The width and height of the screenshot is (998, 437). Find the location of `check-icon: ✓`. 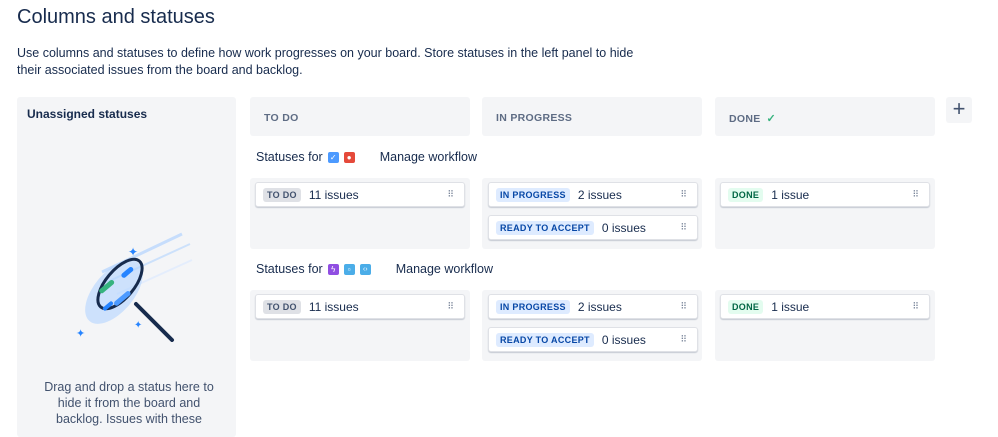

check-icon: ✓ is located at coordinates (771, 119).